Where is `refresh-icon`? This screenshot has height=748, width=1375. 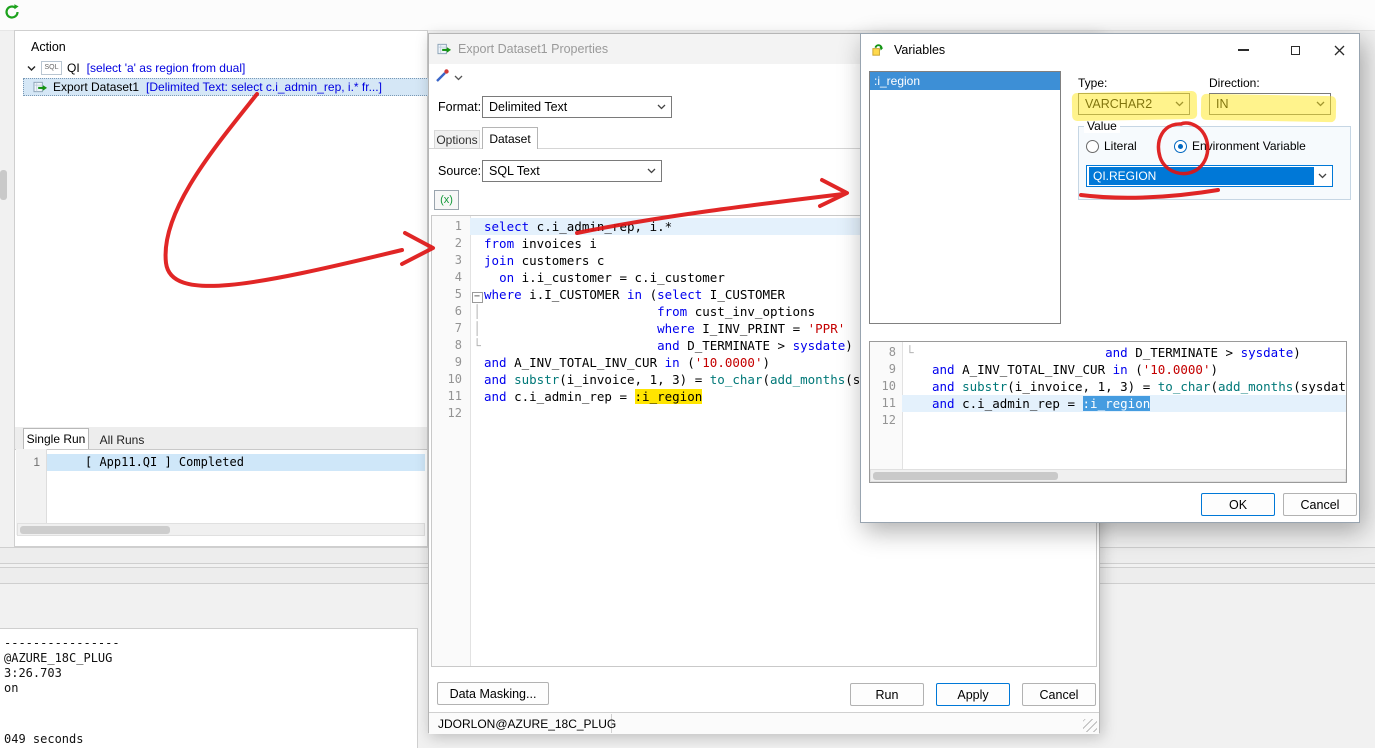 refresh-icon is located at coordinates (12, 12).